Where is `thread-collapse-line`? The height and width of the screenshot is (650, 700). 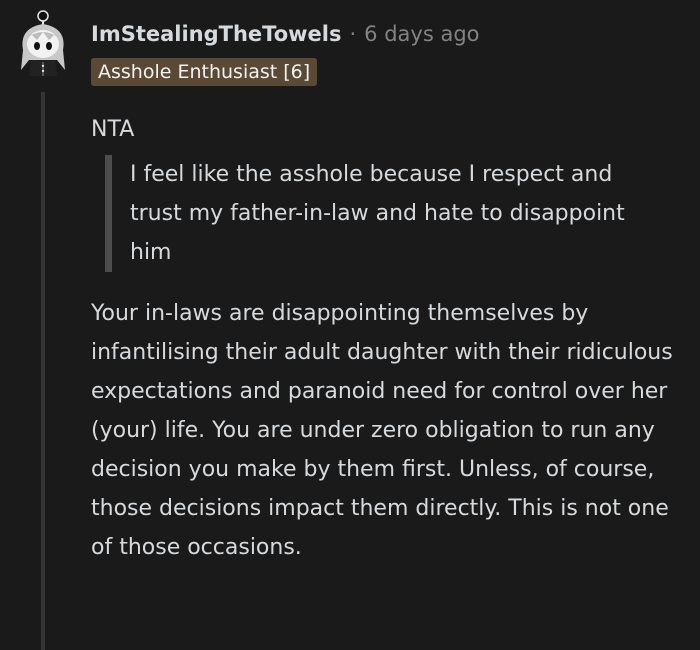 thread-collapse-line is located at coordinates (43, 371).